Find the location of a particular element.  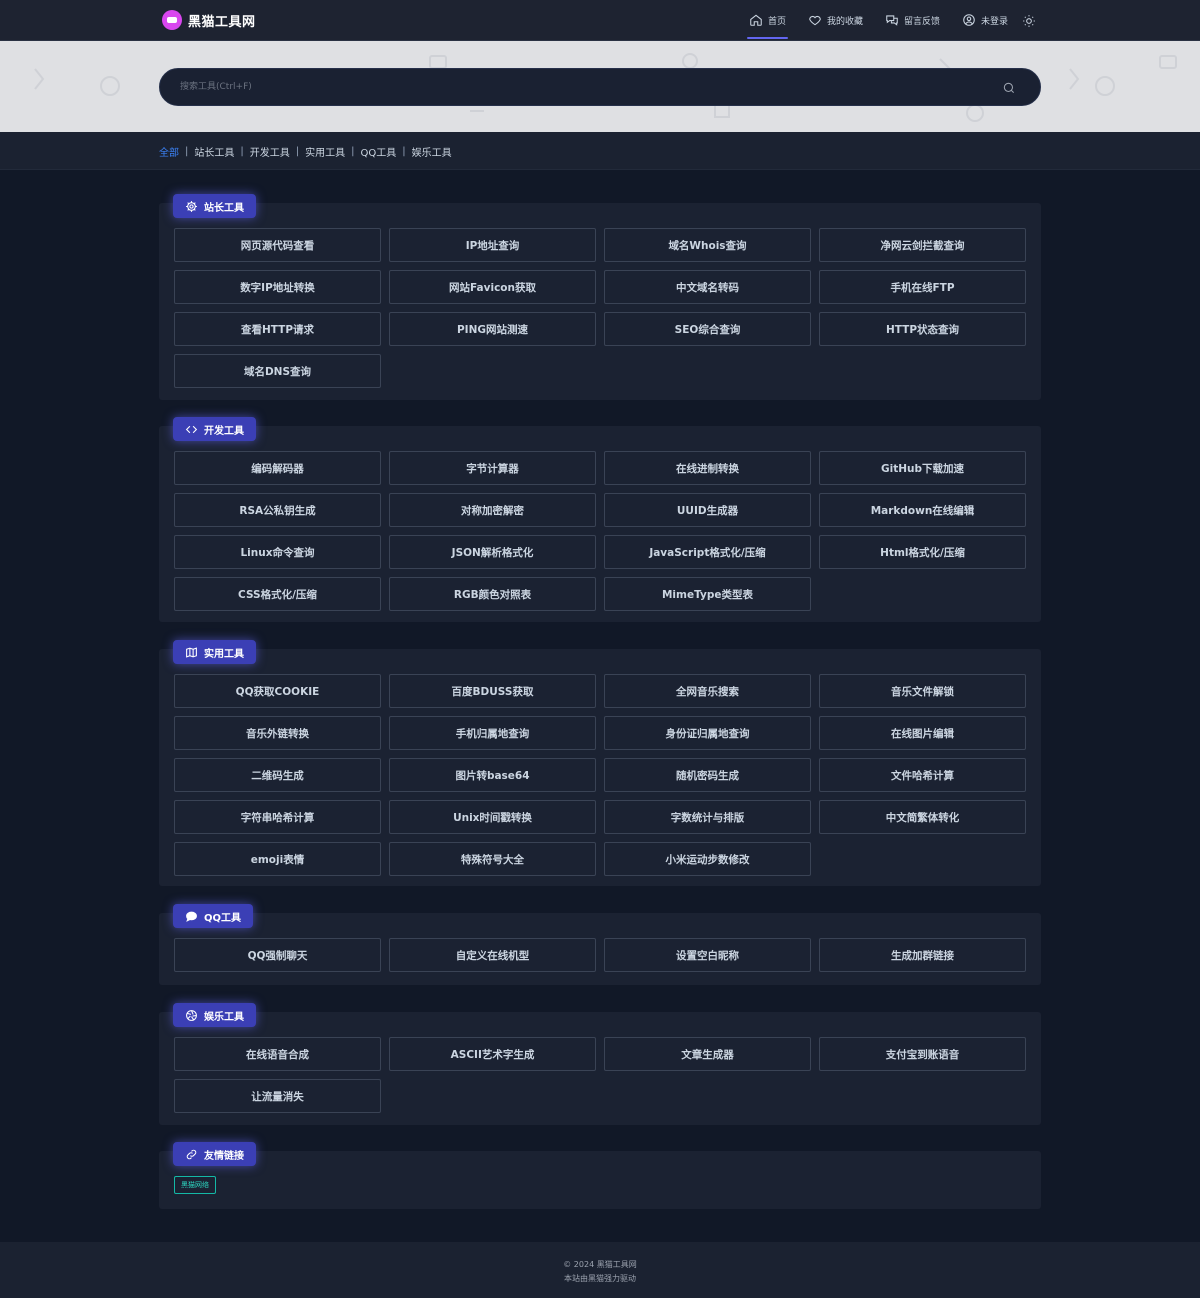

tool-button: CSS格式化/压缩 is located at coordinates (277, 594).